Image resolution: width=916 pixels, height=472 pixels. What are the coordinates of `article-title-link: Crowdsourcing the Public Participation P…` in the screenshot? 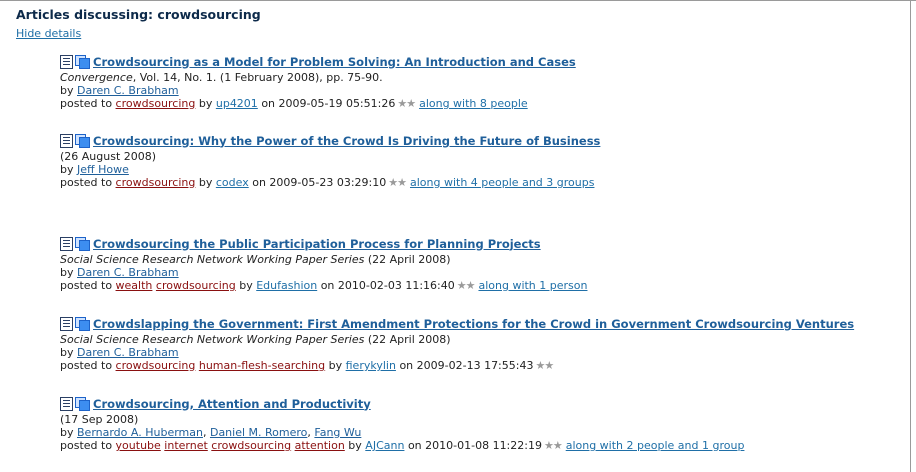 It's located at (317, 244).